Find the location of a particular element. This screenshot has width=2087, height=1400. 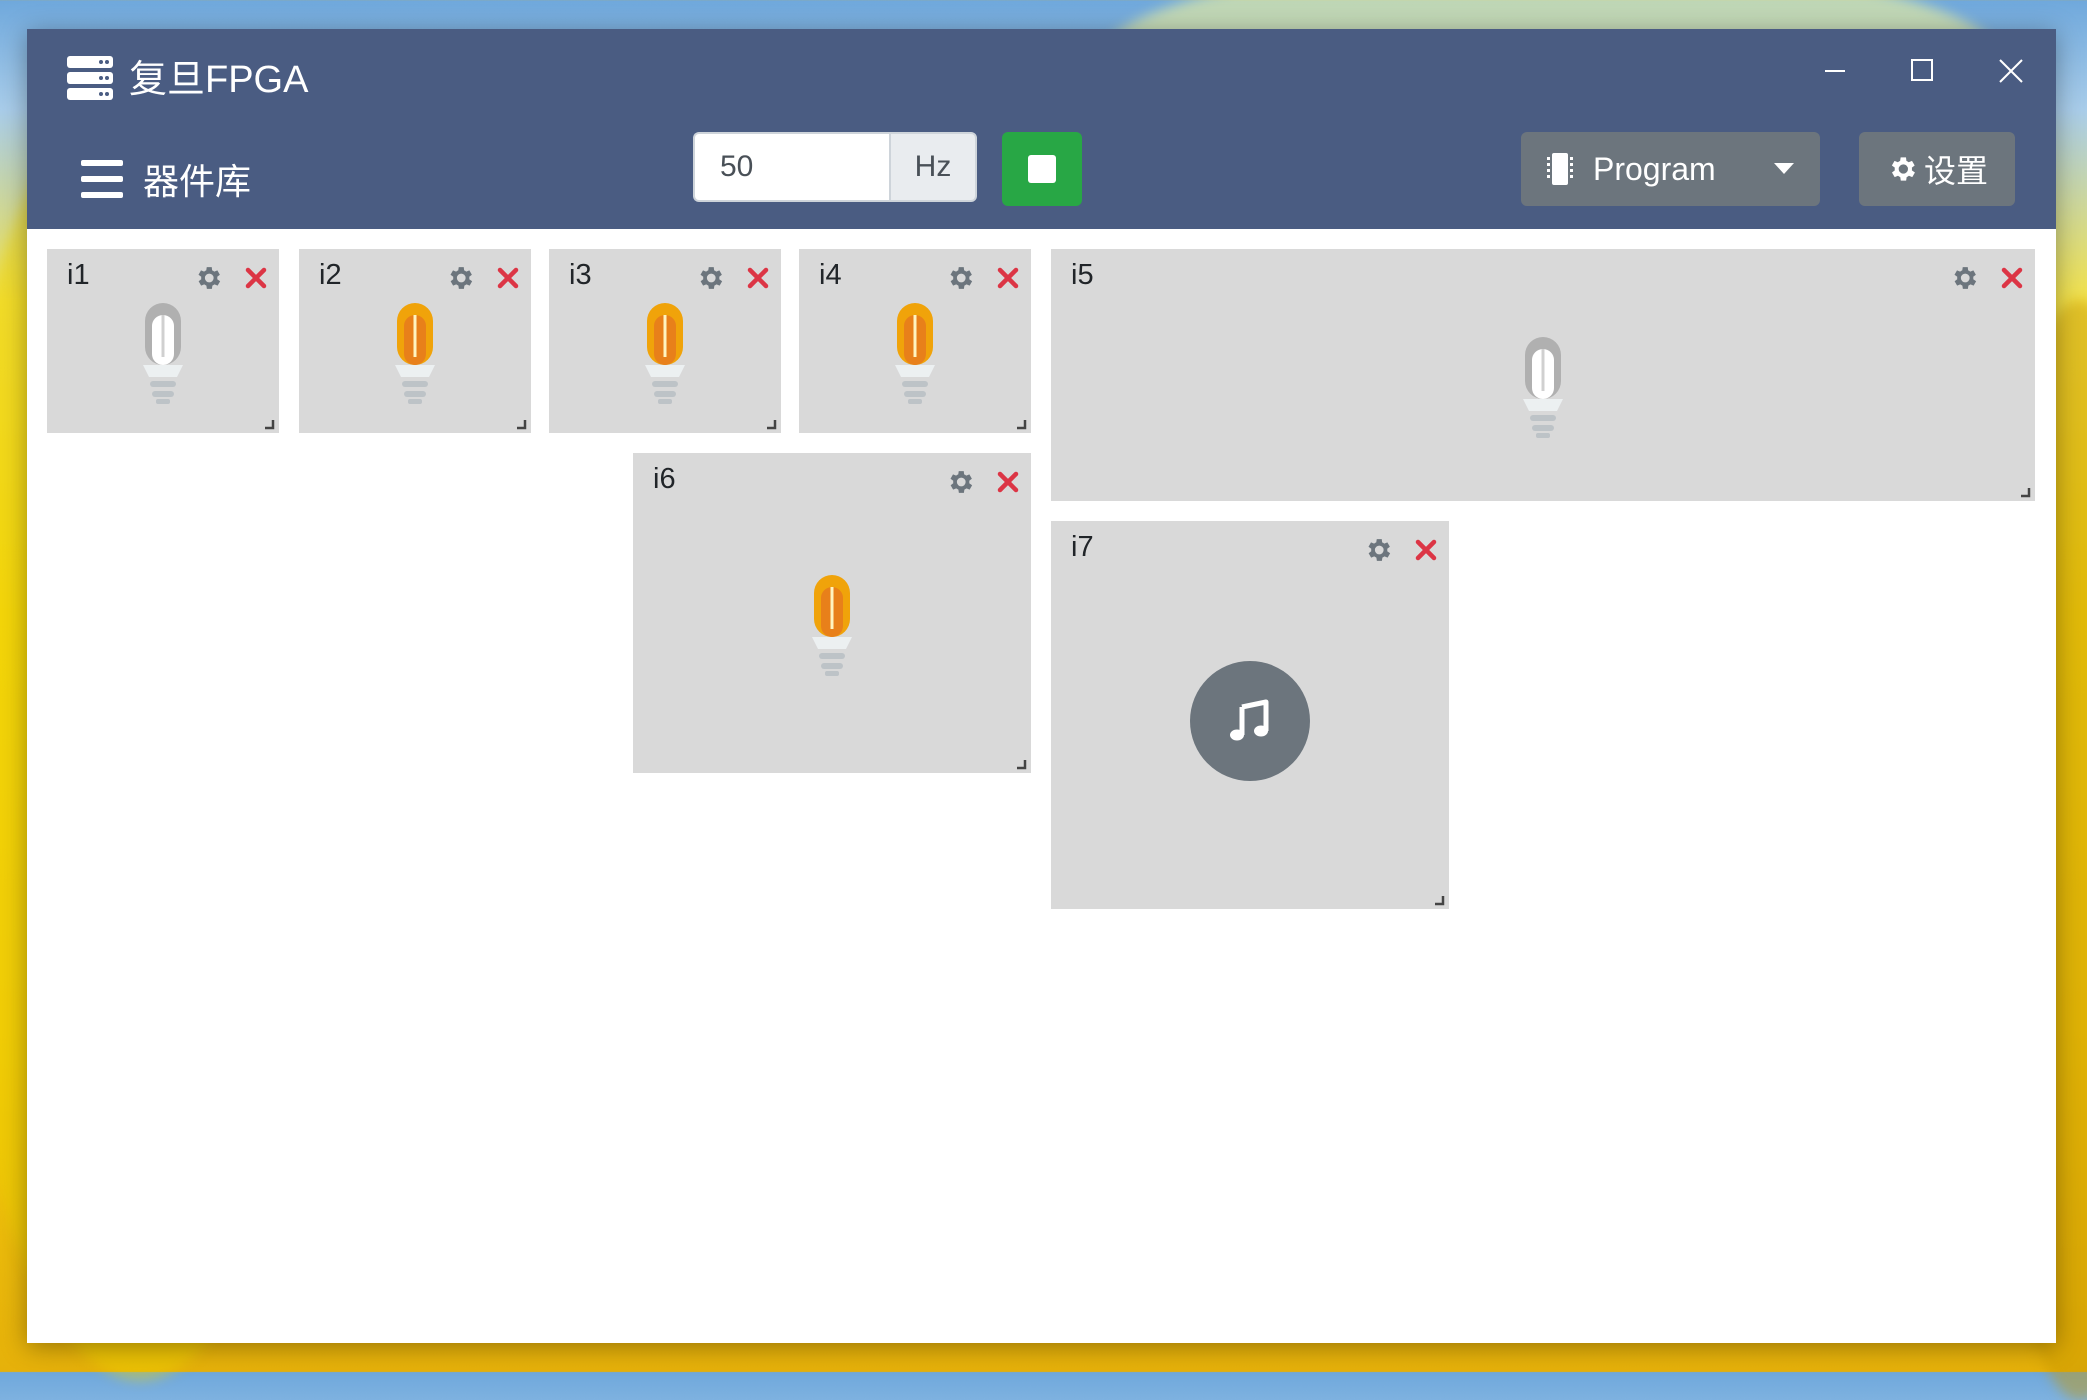

component-card-title: i7 is located at coordinates (1082, 547).